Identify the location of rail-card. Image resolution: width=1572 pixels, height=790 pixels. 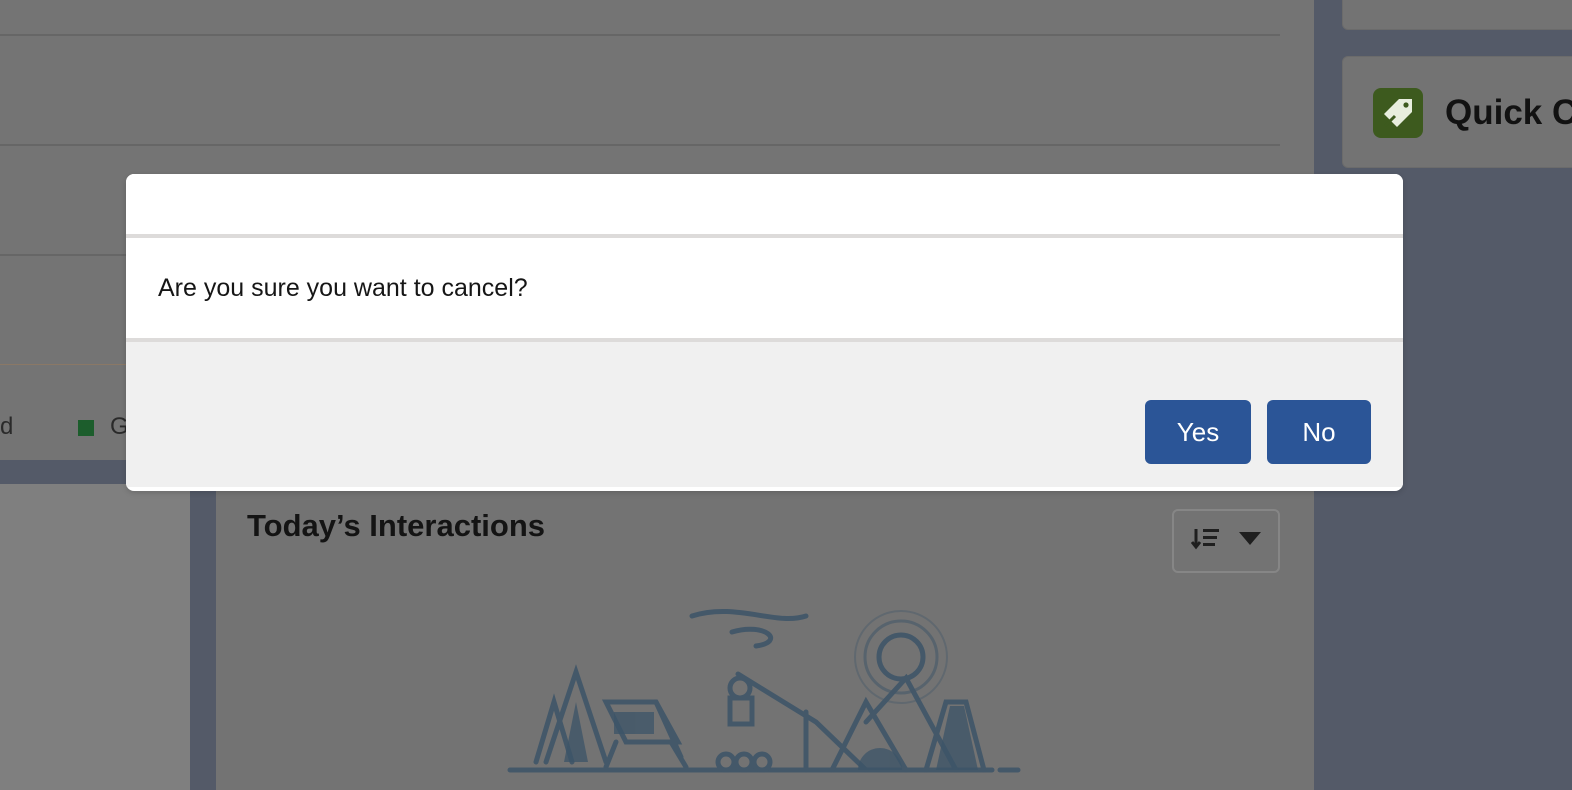
(1457, 15).